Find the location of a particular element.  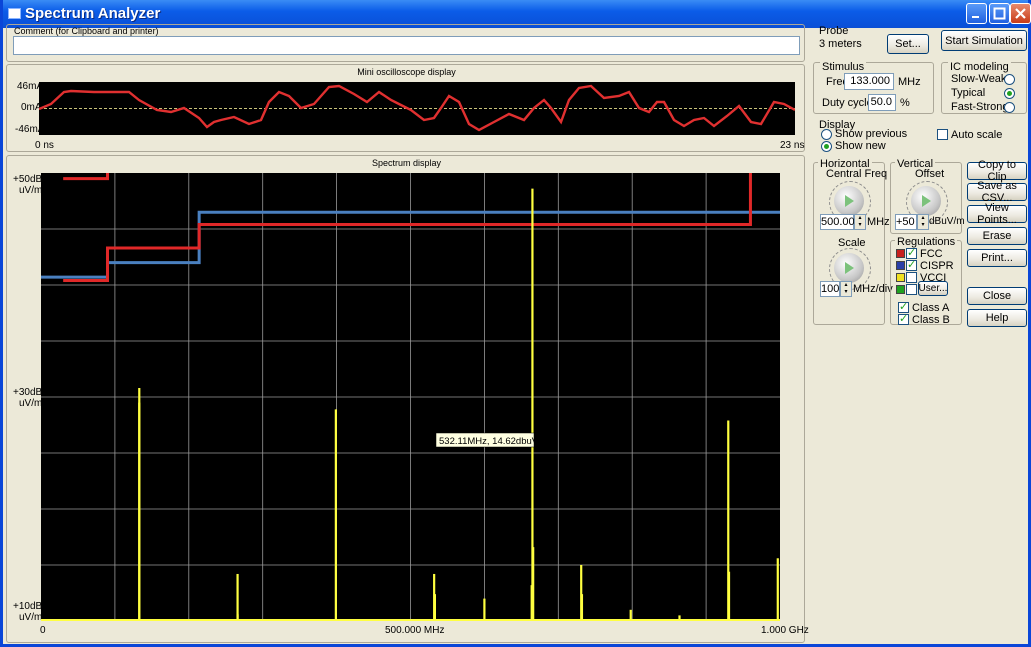

freq-unit: MHz is located at coordinates (909, 82).